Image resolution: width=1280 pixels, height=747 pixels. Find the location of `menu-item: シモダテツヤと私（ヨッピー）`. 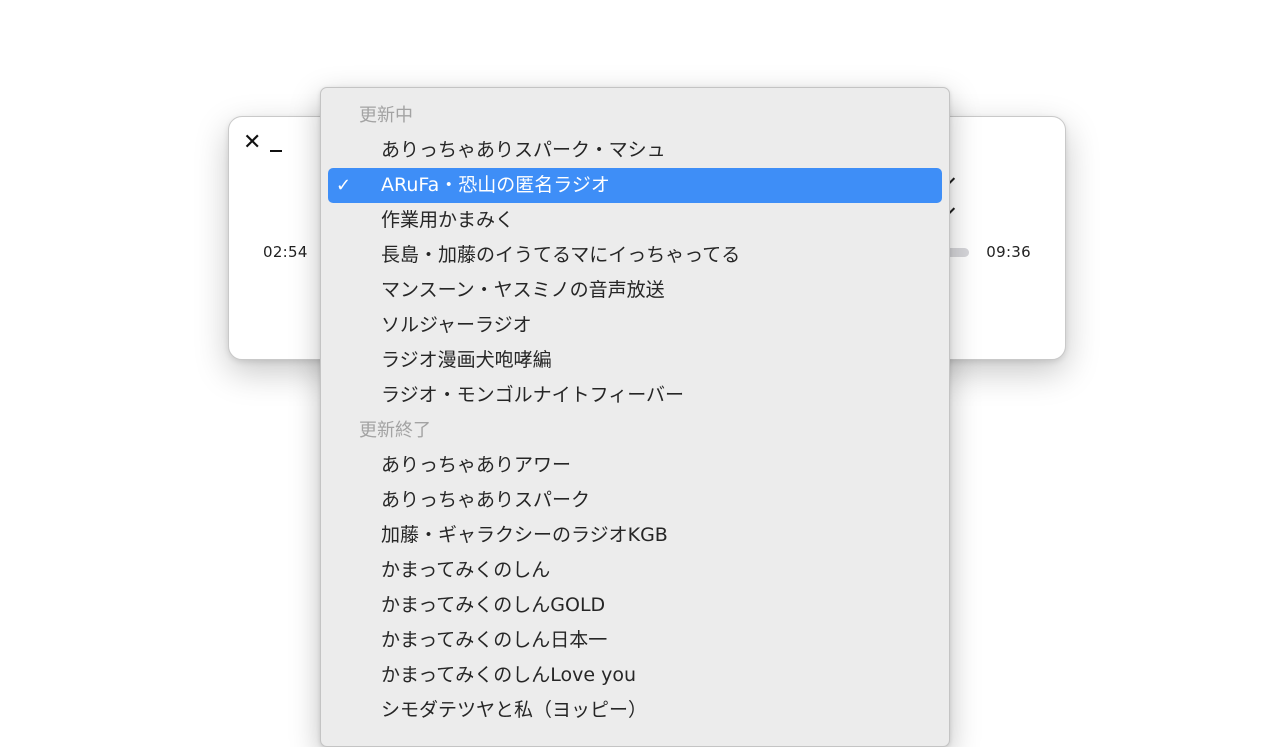

menu-item: シモダテツヤと私（ヨッピー） is located at coordinates (635, 710).